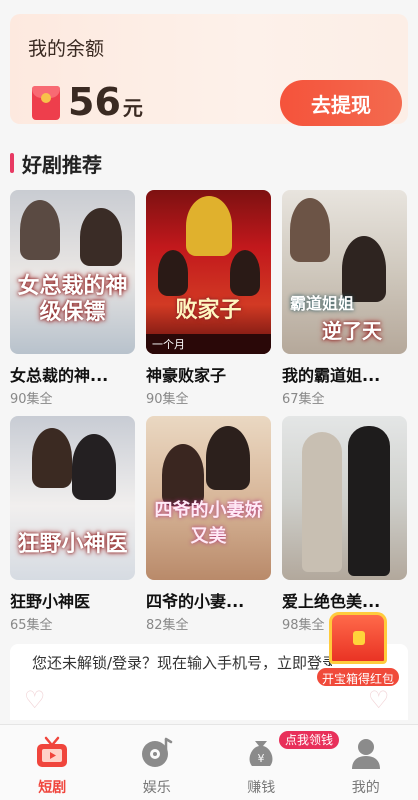 Image resolution: width=418 pixels, height=800 pixels. What do you see at coordinates (322, 303) in the screenshot?
I see `poster-subtitle: 霸道姐姐` at bounding box center [322, 303].